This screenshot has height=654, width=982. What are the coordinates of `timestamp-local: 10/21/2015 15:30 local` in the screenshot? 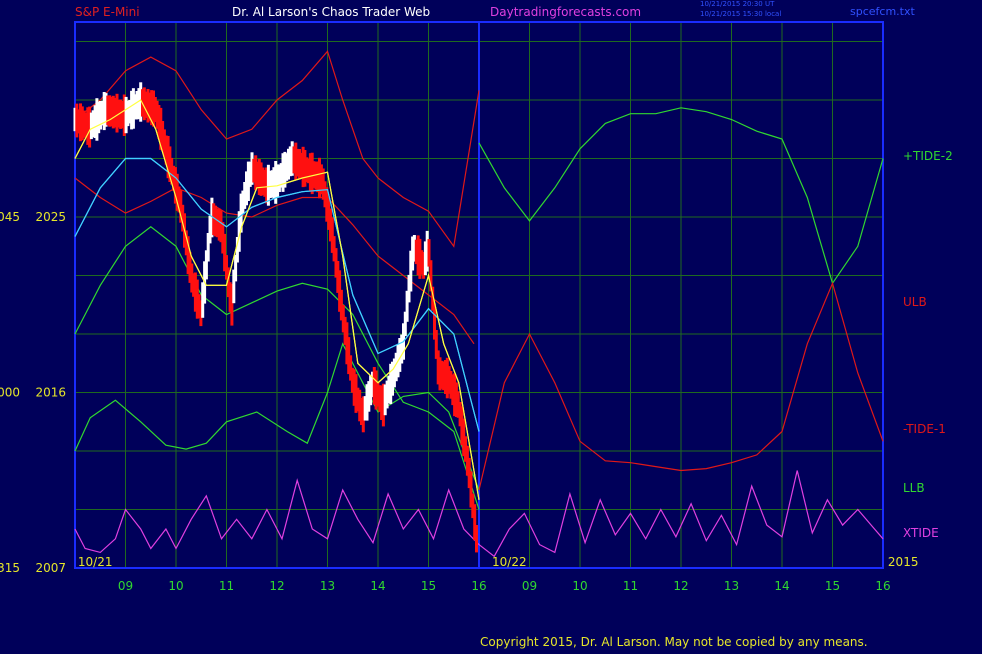 It's located at (741, 14).